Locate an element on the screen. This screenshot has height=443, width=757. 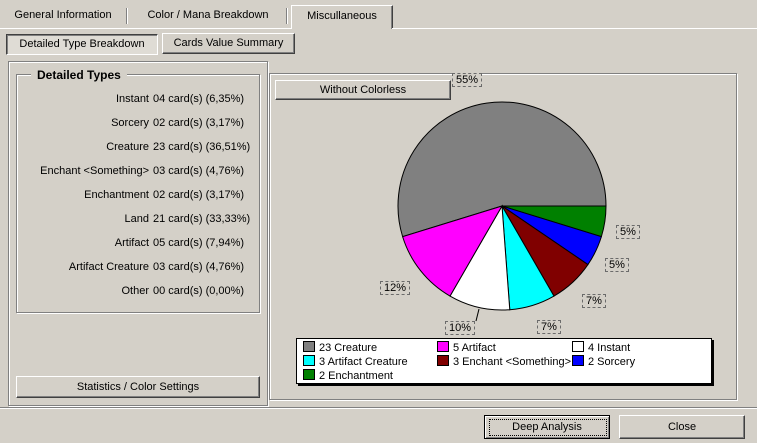
leader-line-instant is located at coordinates (477, 315).